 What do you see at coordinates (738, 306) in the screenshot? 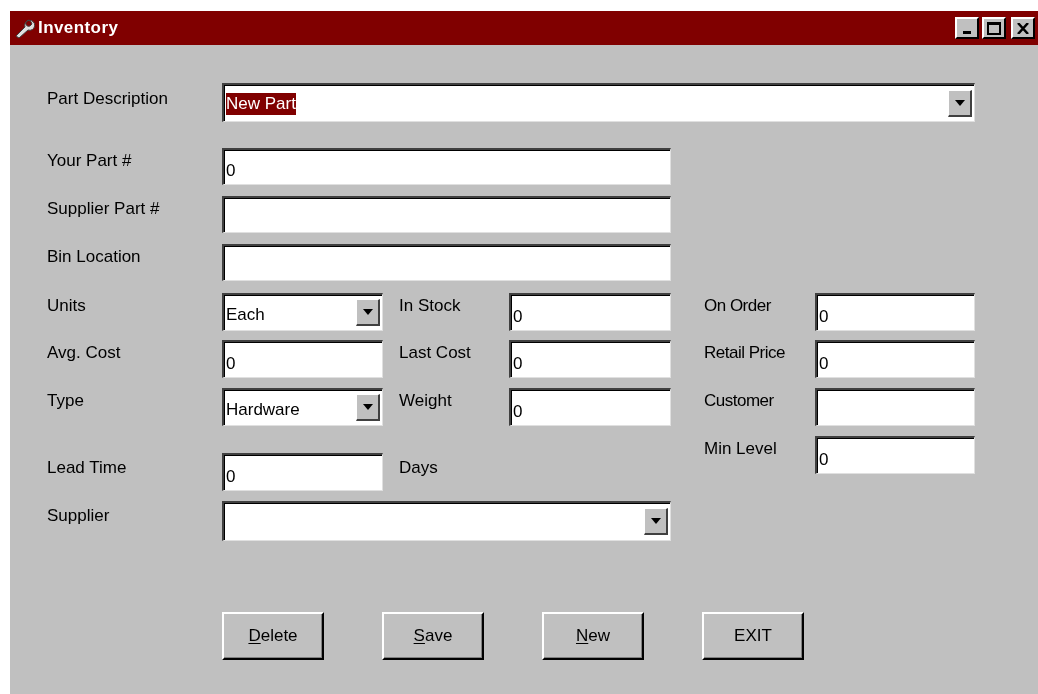
I see `field-label: On Order` at bounding box center [738, 306].